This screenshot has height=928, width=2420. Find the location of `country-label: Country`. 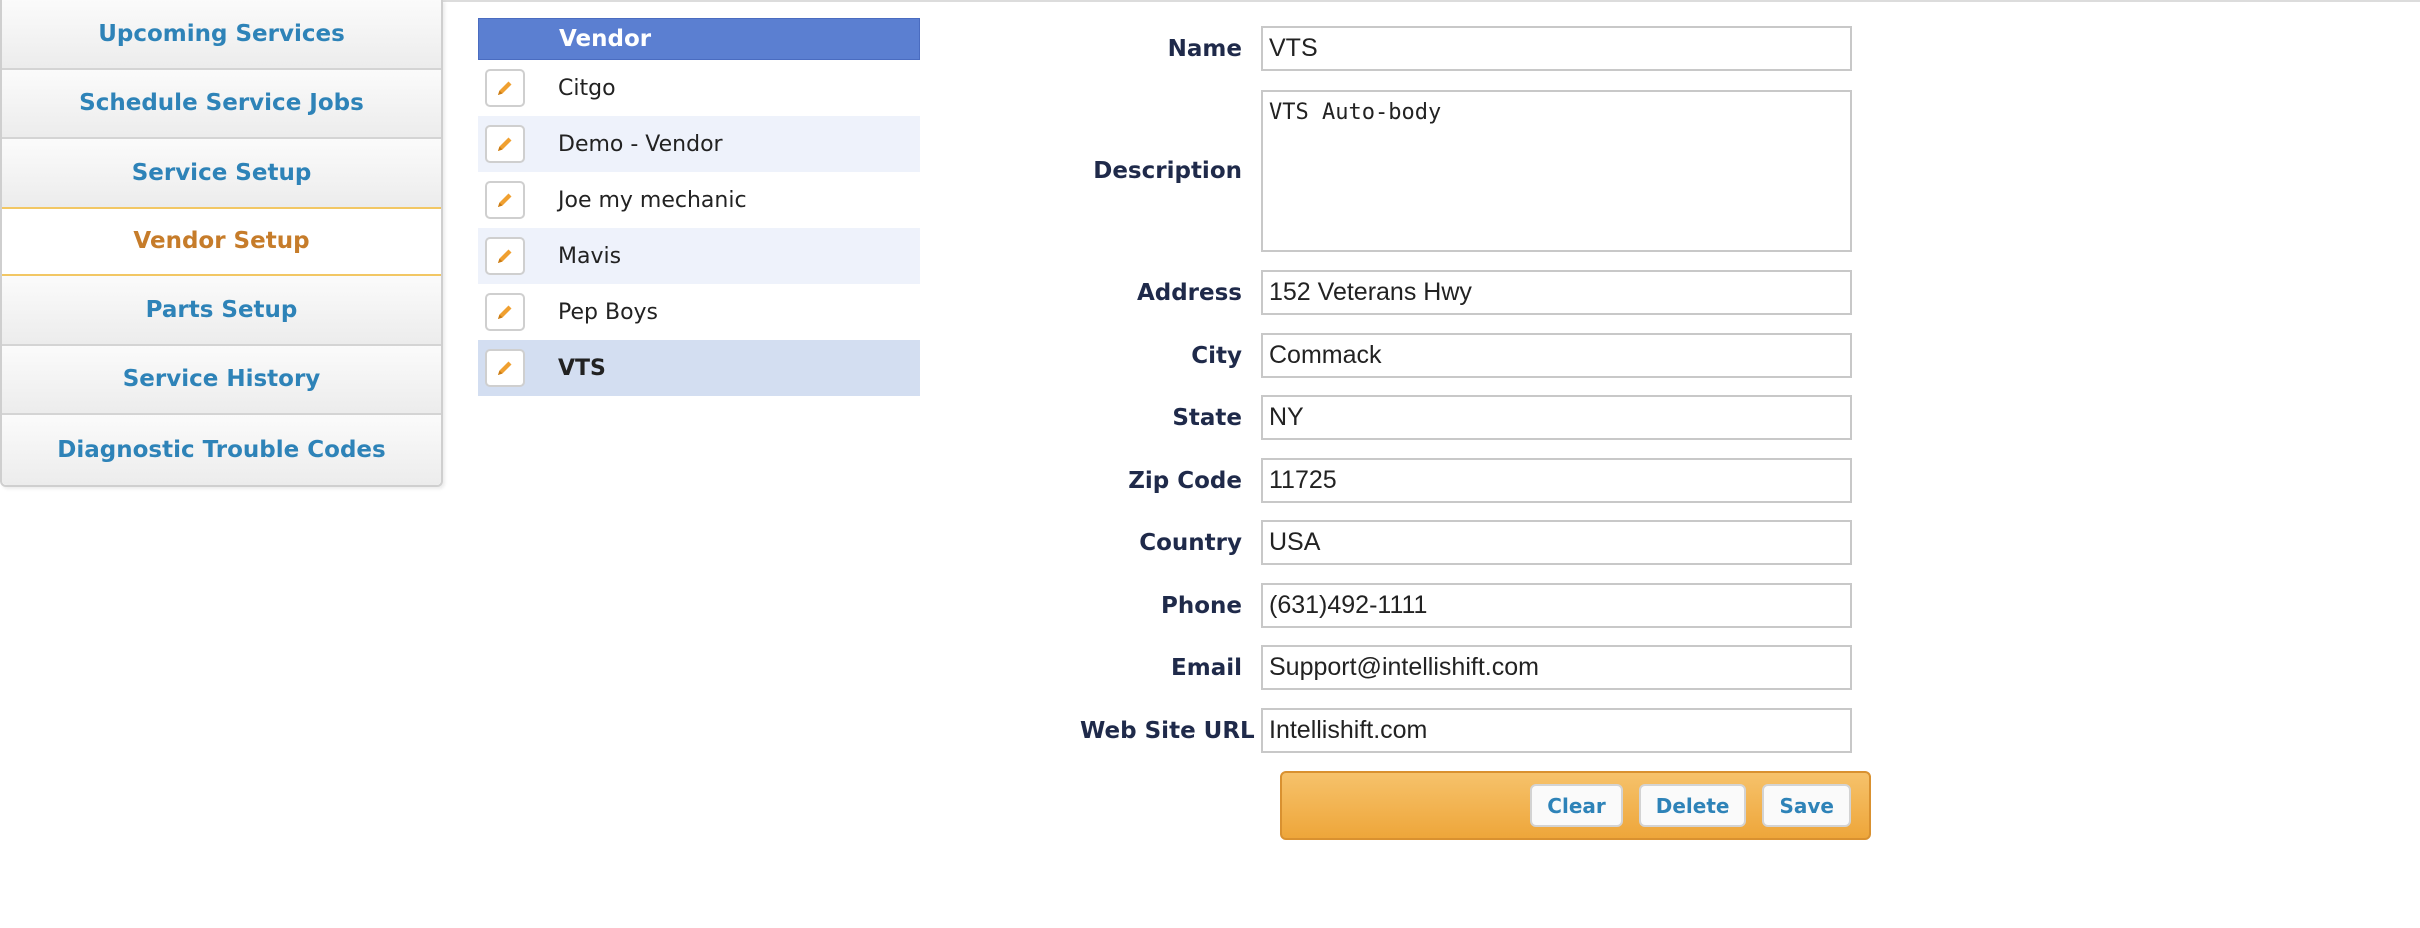

country-label: Country is located at coordinates (1190, 542).